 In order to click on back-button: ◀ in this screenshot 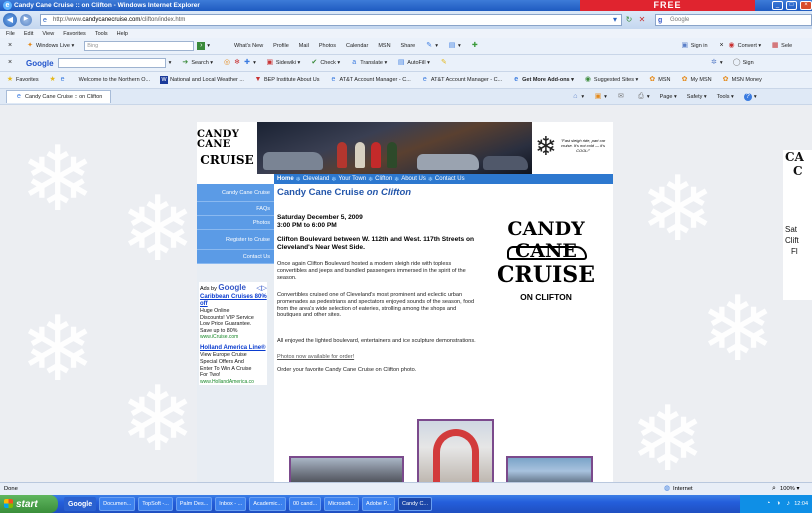, I will do `click(10, 20)`.